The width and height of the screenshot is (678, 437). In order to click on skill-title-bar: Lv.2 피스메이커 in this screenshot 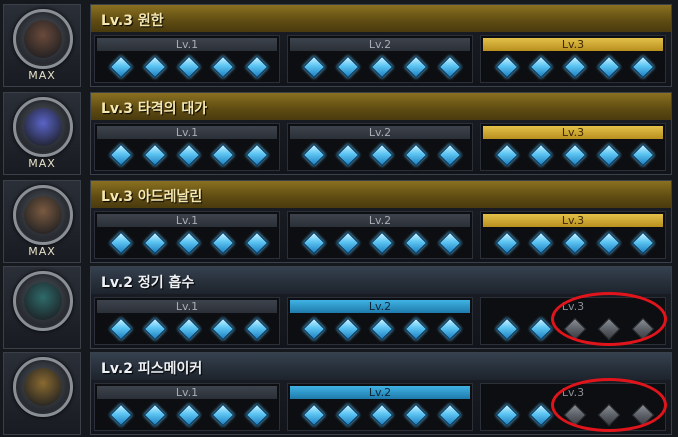, I will do `click(381, 366)`.